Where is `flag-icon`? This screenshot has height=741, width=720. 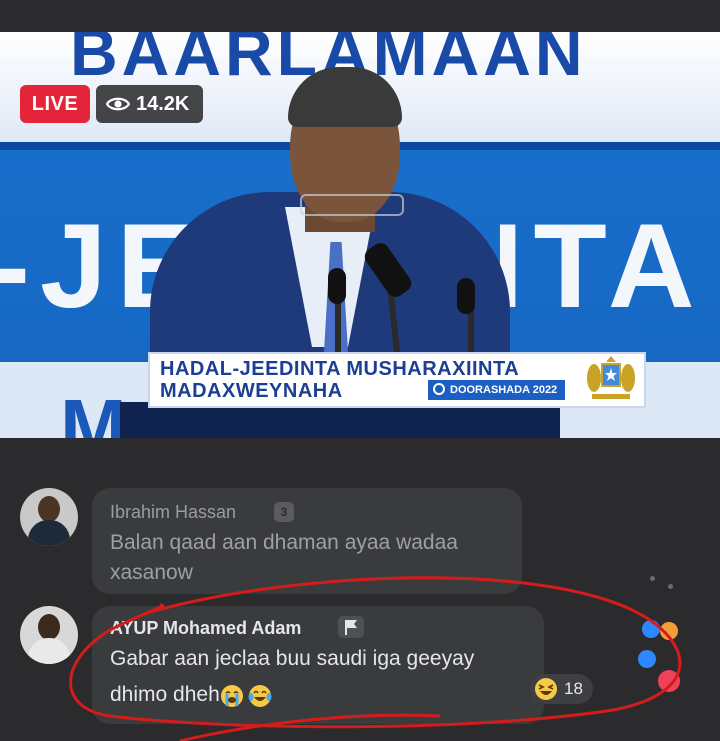
flag-icon is located at coordinates (351, 627).